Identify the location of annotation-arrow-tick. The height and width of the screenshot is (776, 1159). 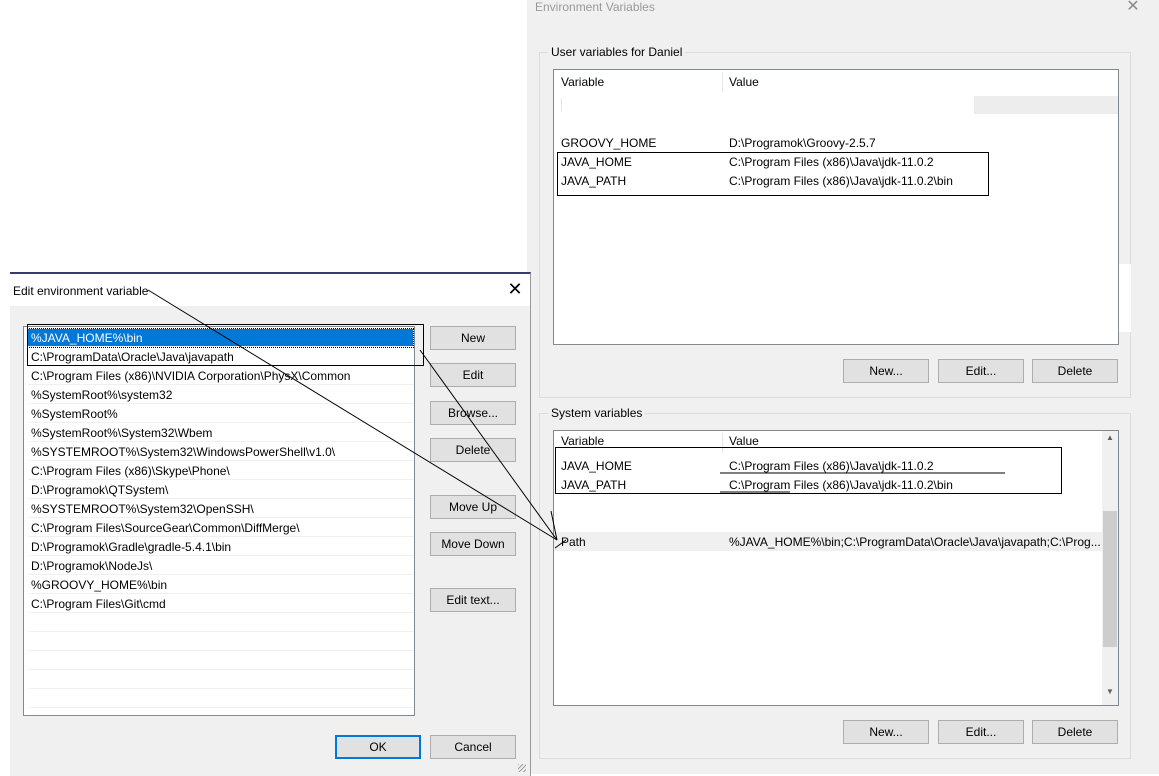
(560, 544).